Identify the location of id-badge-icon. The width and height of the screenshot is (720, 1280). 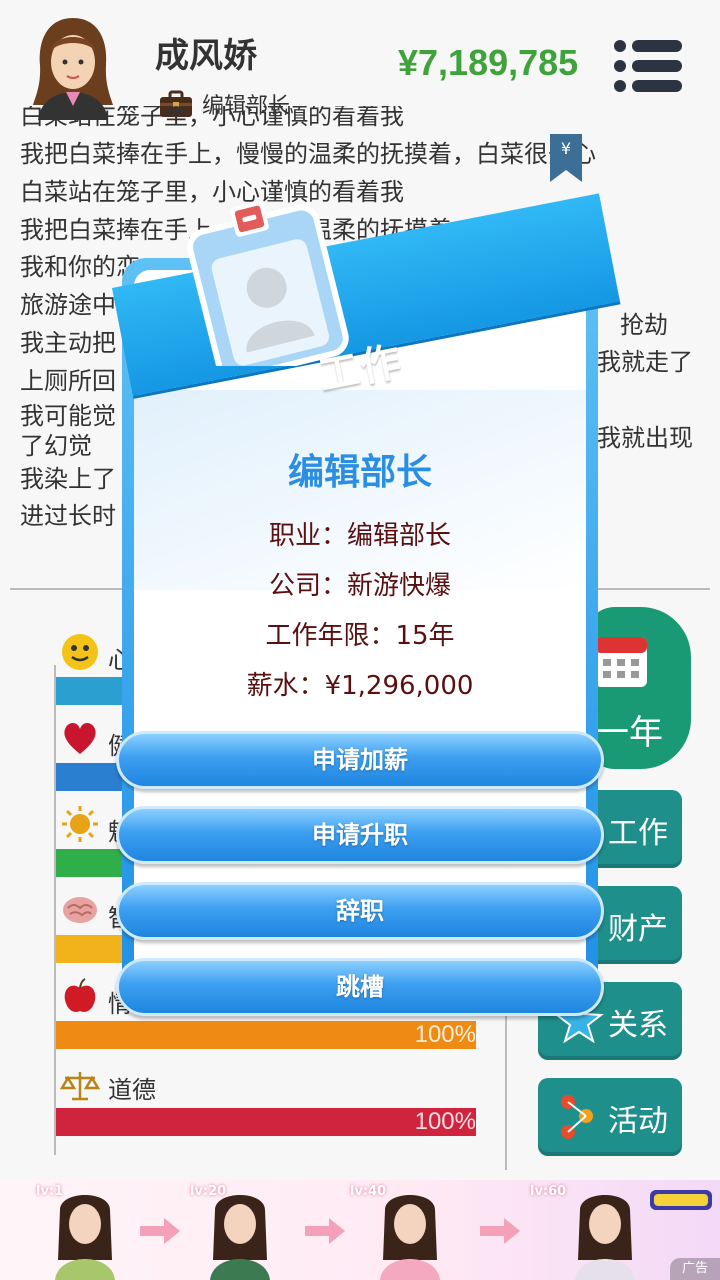
(268, 283).